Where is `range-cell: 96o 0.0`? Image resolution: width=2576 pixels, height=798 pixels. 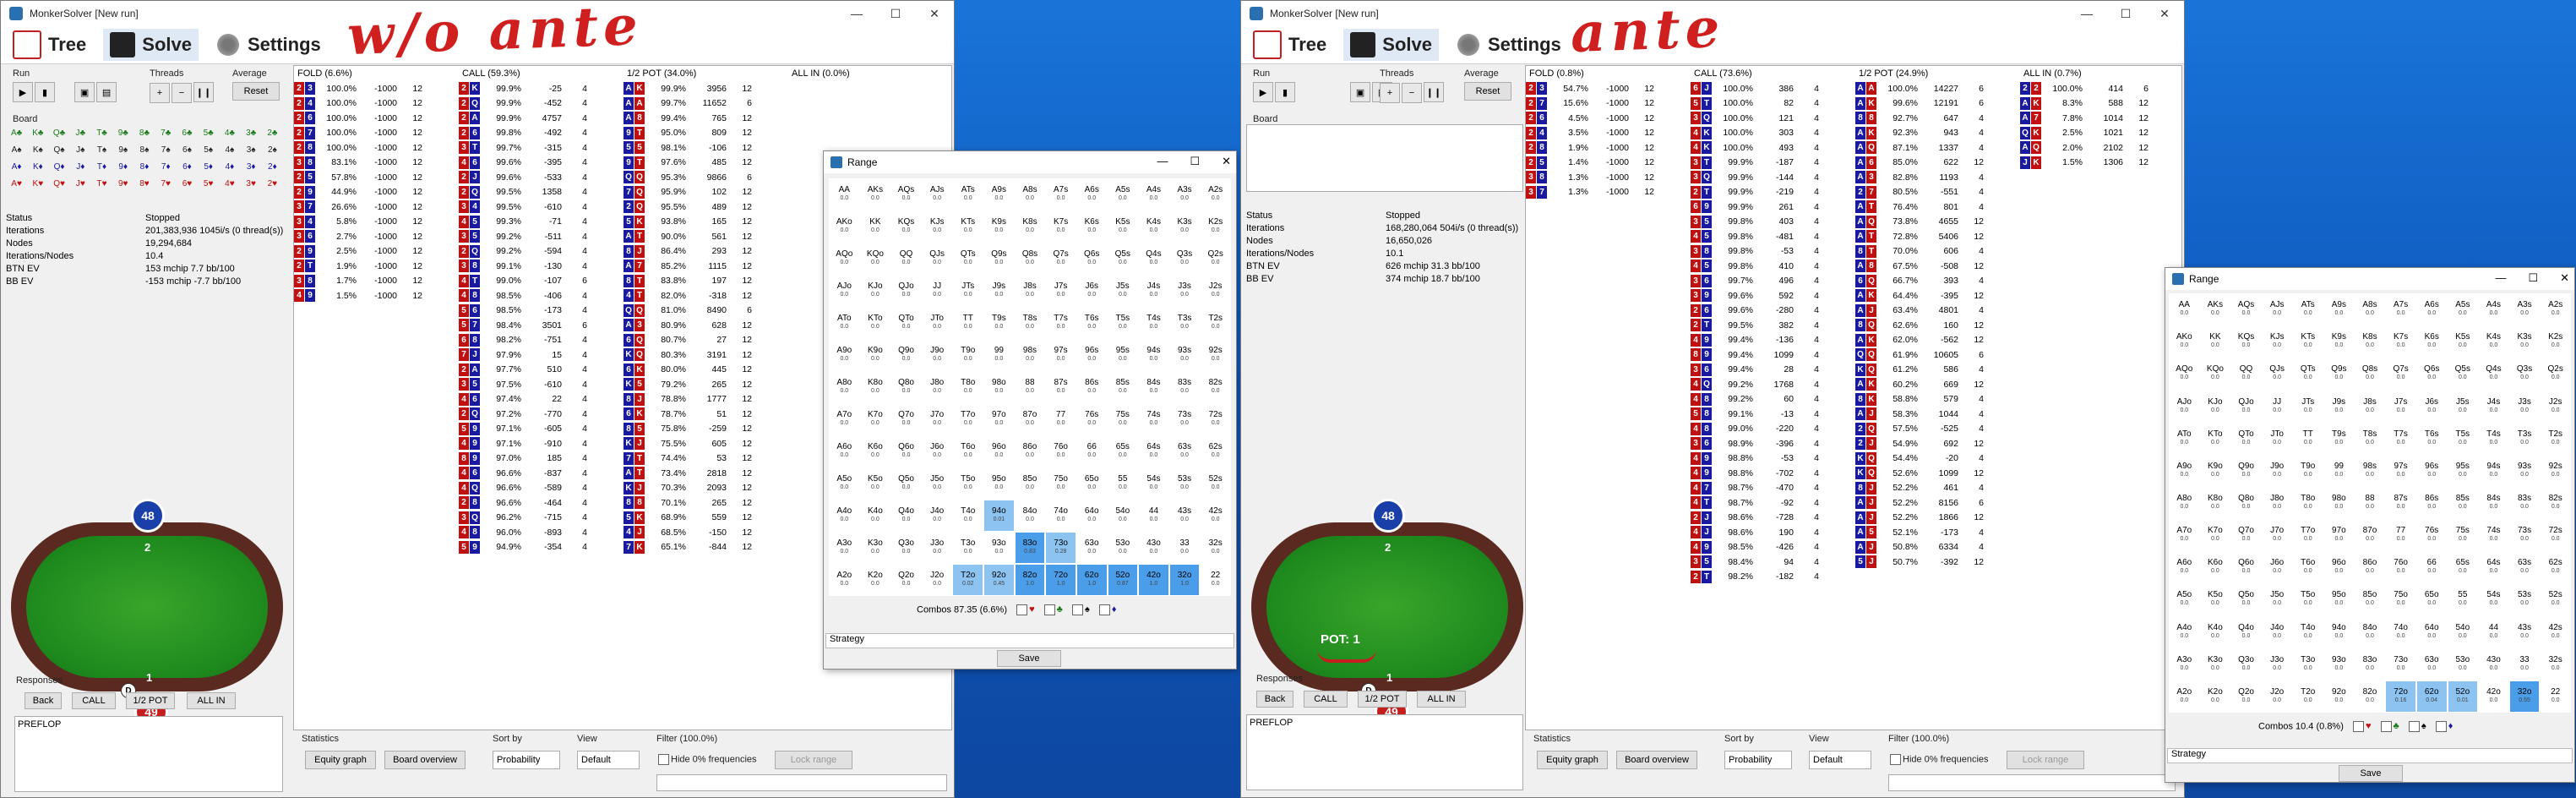 range-cell: 96o 0.0 is located at coordinates (999, 451).